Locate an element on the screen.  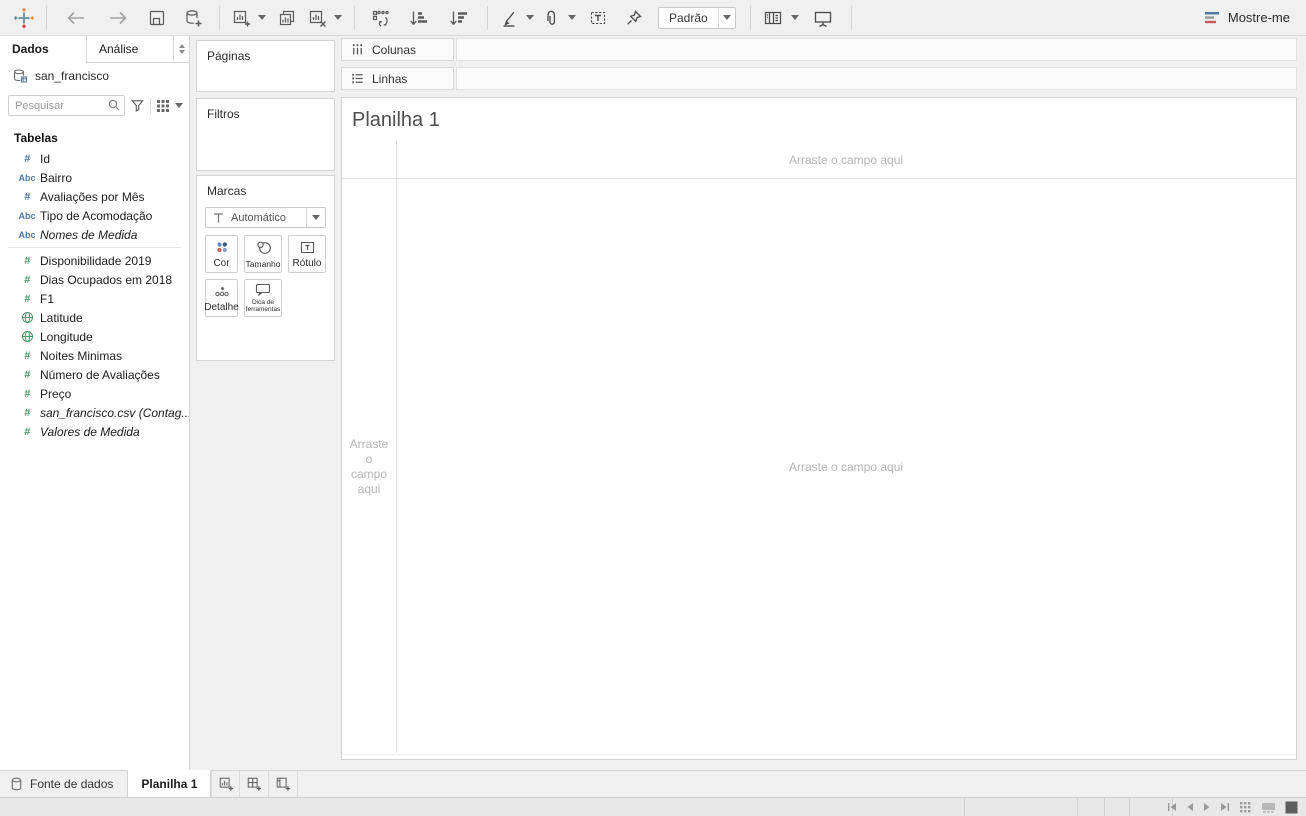
separator is located at coordinates (150, 105).